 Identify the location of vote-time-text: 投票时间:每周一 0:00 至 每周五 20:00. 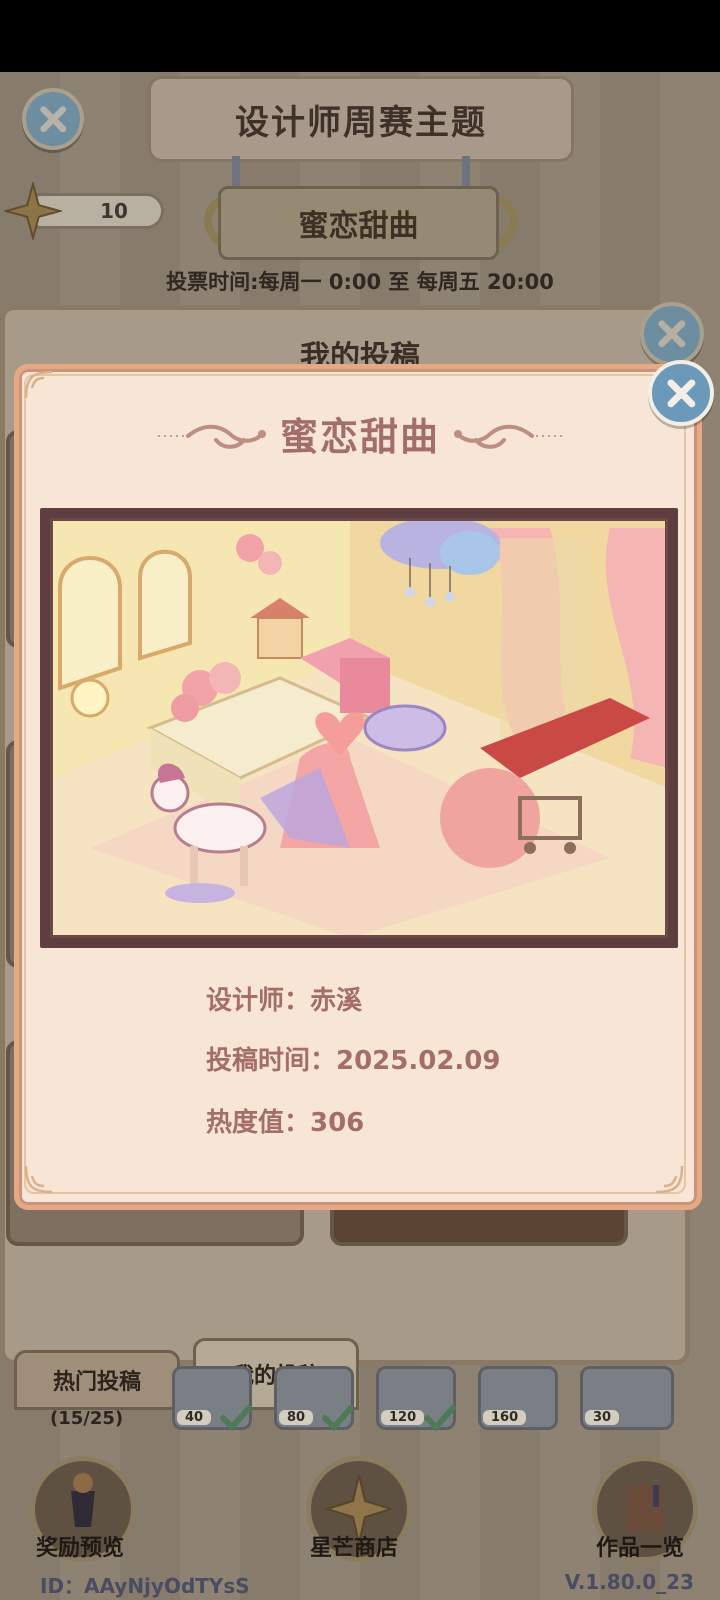
(360, 282).